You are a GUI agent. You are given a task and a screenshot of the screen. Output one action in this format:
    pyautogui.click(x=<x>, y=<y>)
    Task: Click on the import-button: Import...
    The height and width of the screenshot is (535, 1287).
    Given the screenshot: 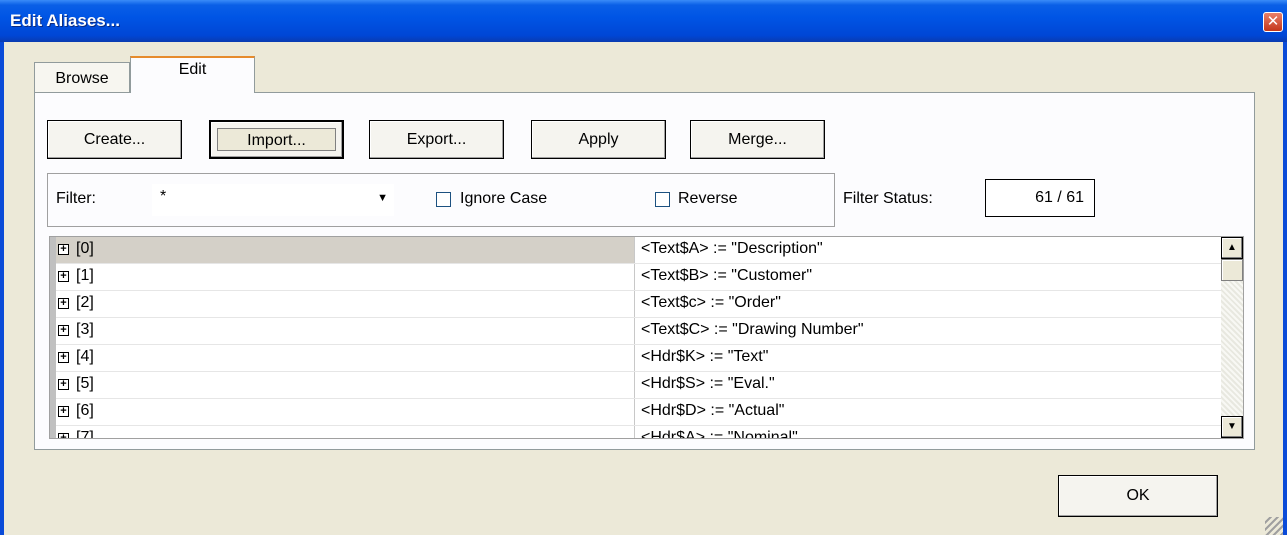 What is the action you would take?
    pyautogui.click(x=276, y=139)
    